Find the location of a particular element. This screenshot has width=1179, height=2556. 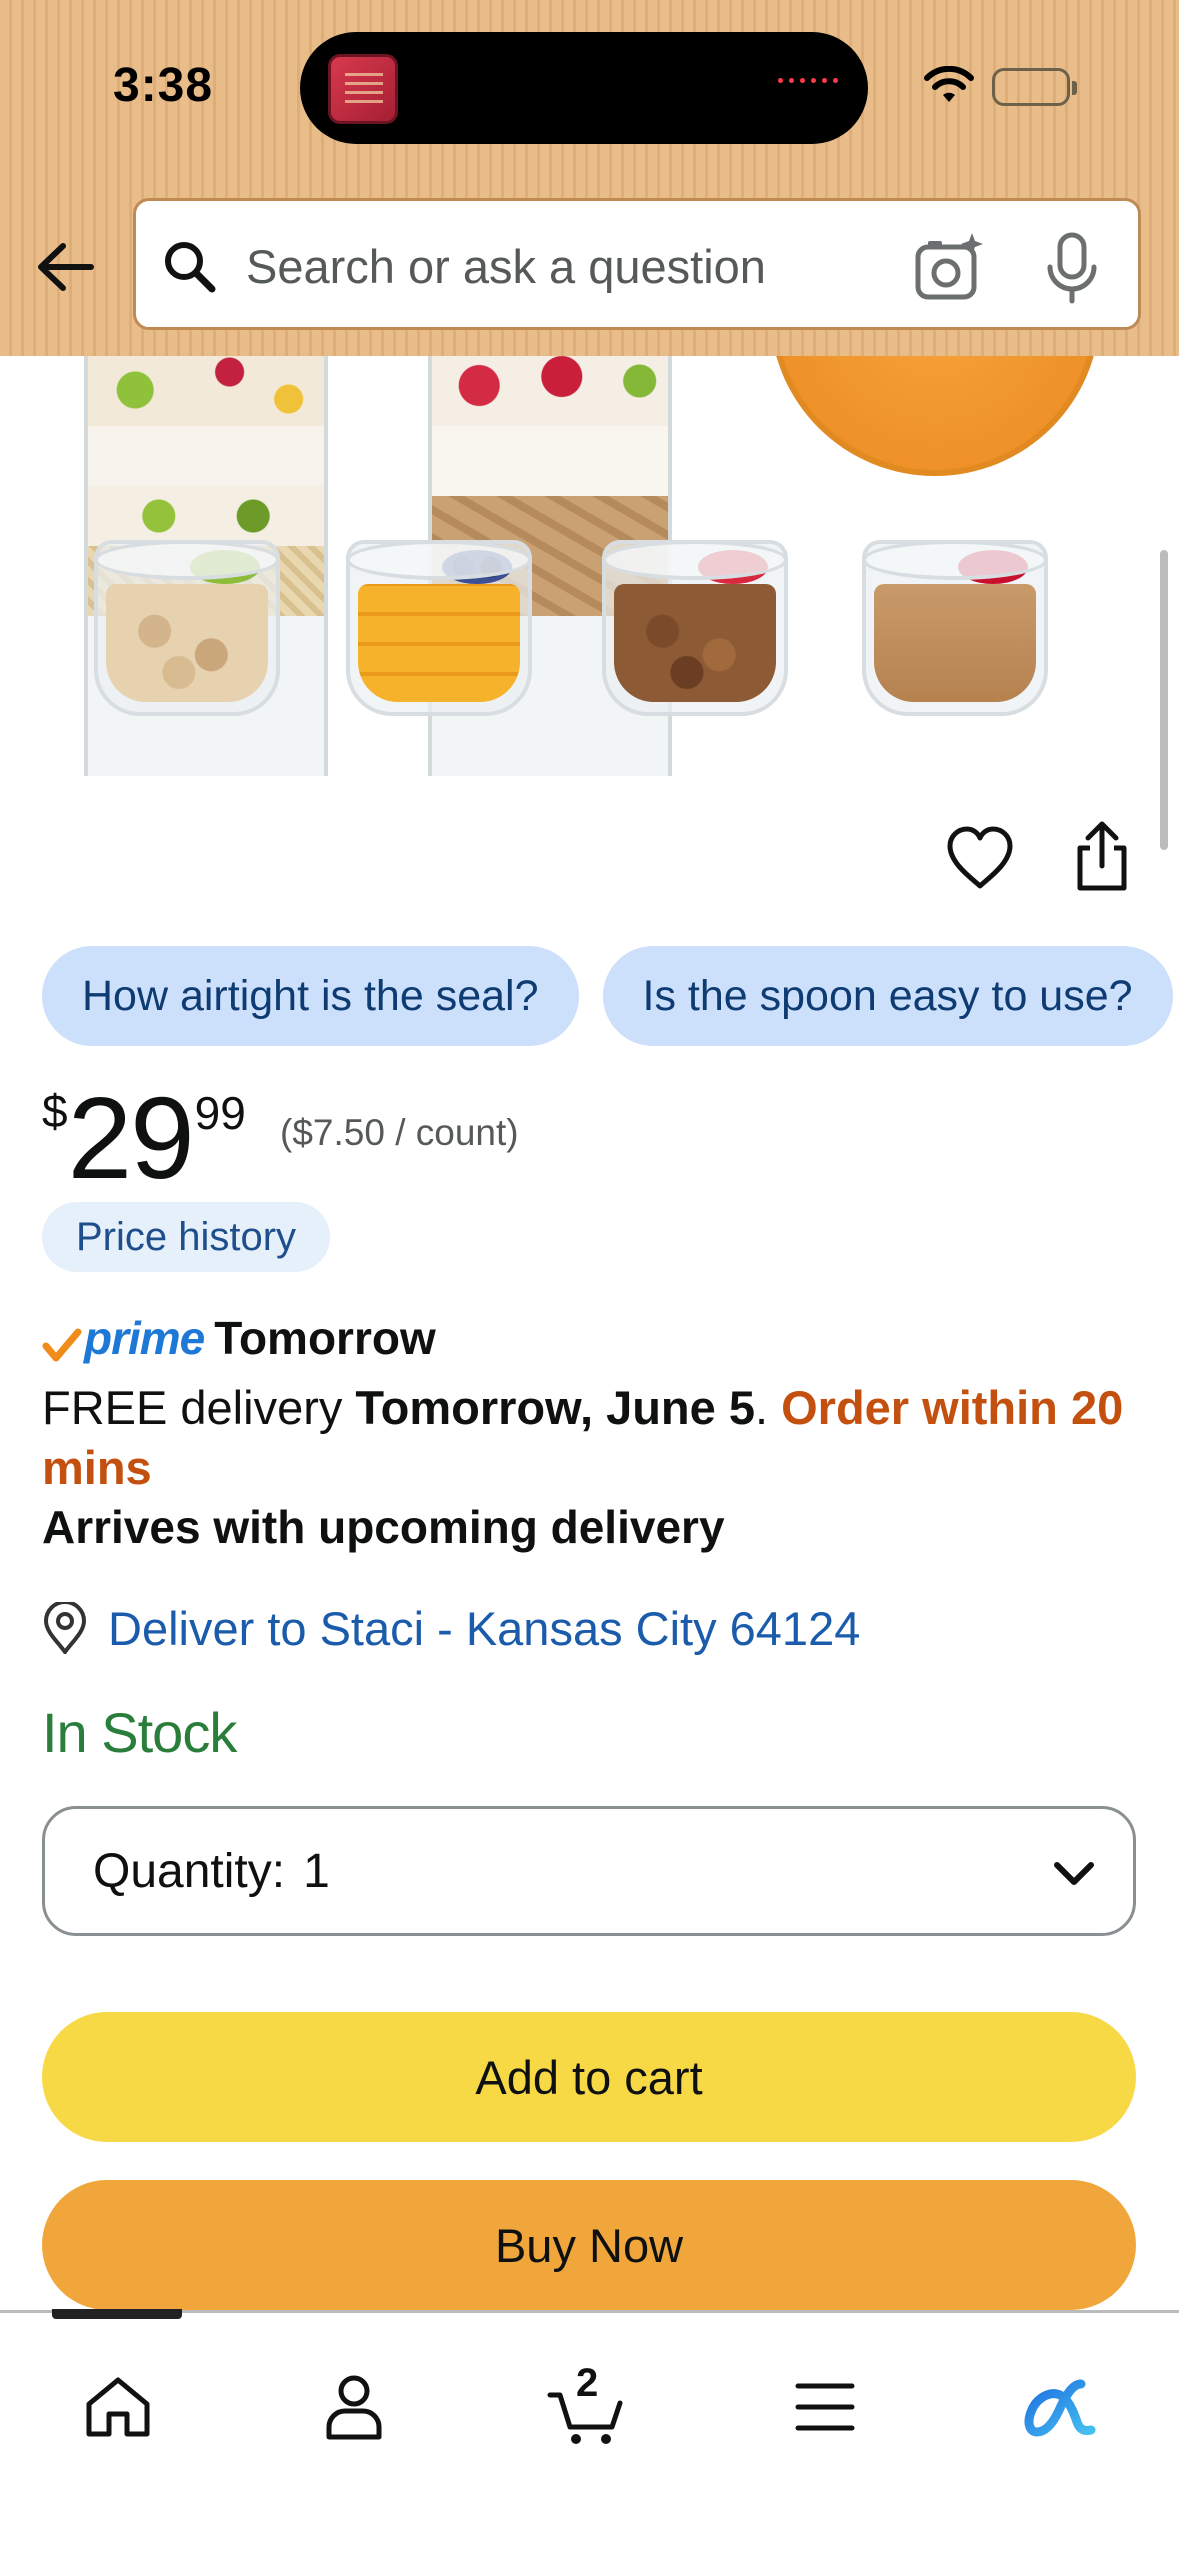

suggestion-chip: How airtight is the seal? is located at coordinates (310, 996).